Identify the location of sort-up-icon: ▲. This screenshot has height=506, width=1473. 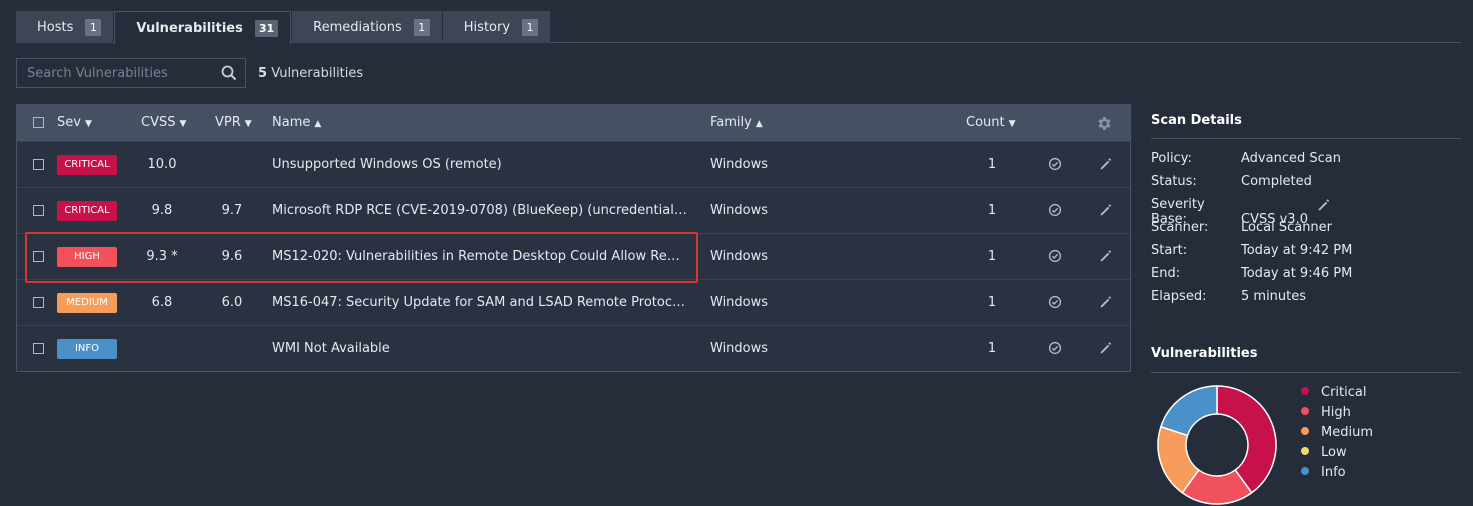
(318, 124).